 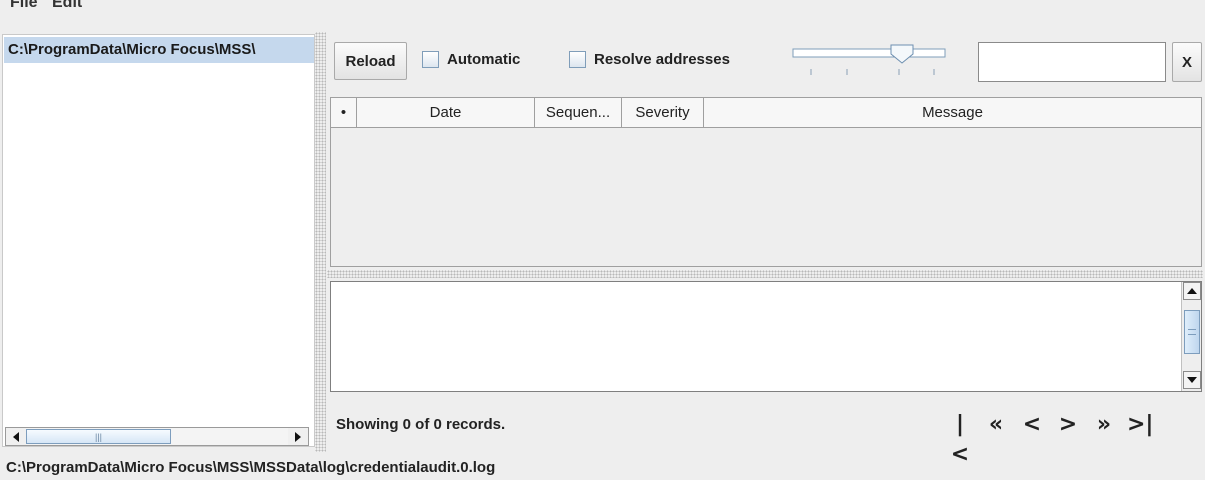 I want to click on column-header-message: Message, so click(x=952, y=113).